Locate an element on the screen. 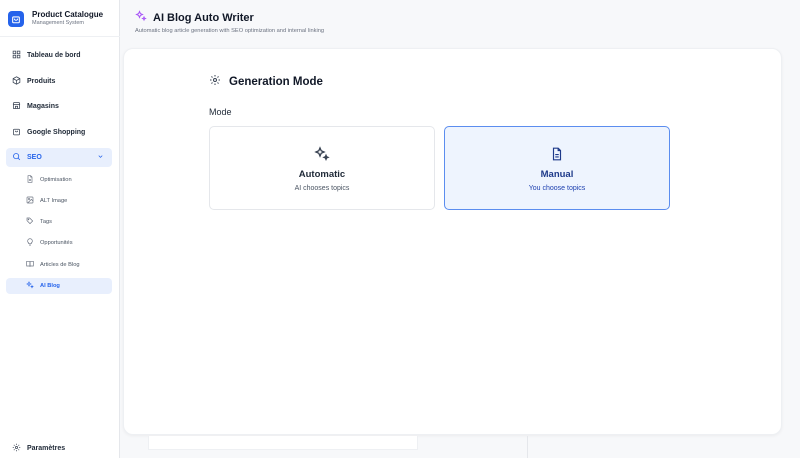  store-icon is located at coordinates (16, 106).